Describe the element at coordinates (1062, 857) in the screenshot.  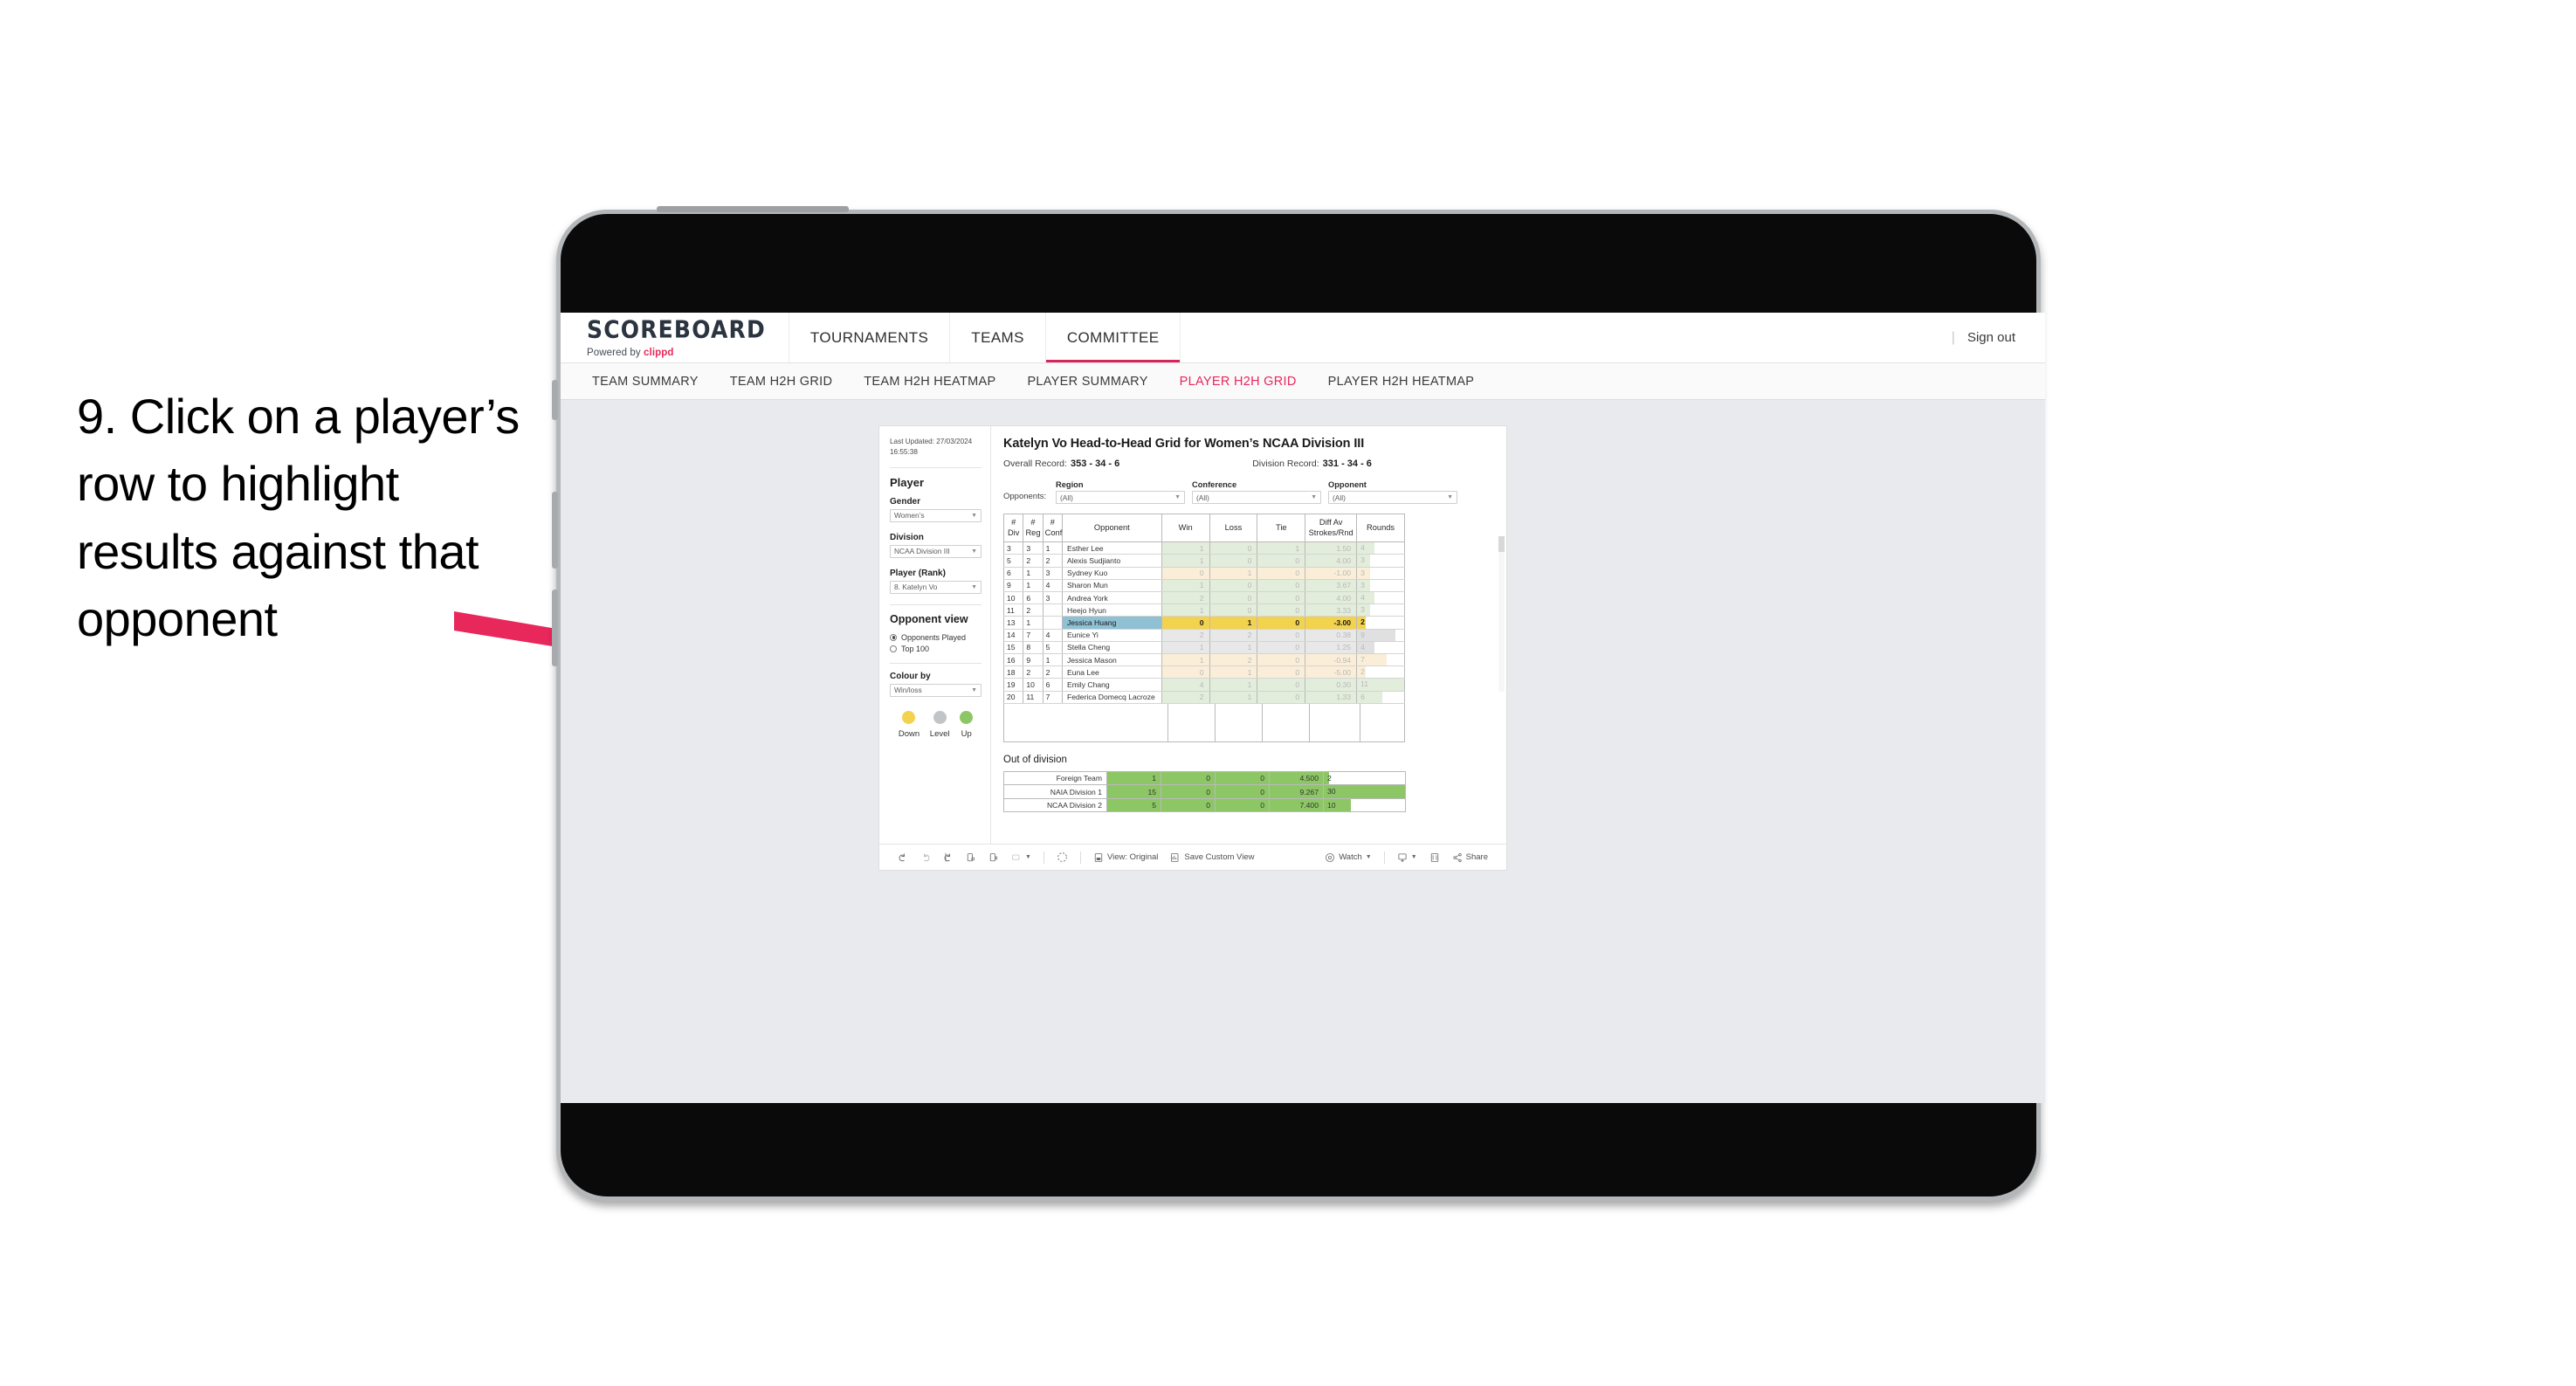
I see `pause-button` at that location.